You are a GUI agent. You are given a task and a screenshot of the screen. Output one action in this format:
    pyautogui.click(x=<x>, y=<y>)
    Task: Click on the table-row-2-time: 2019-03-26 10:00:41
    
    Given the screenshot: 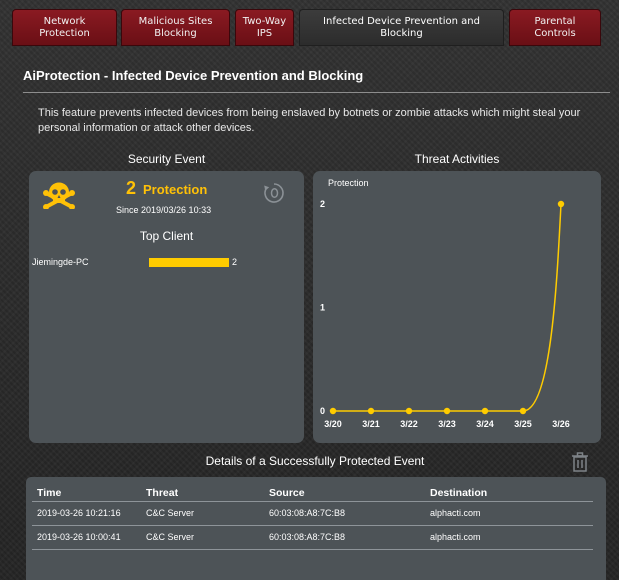 What is the action you would take?
    pyautogui.click(x=79, y=537)
    